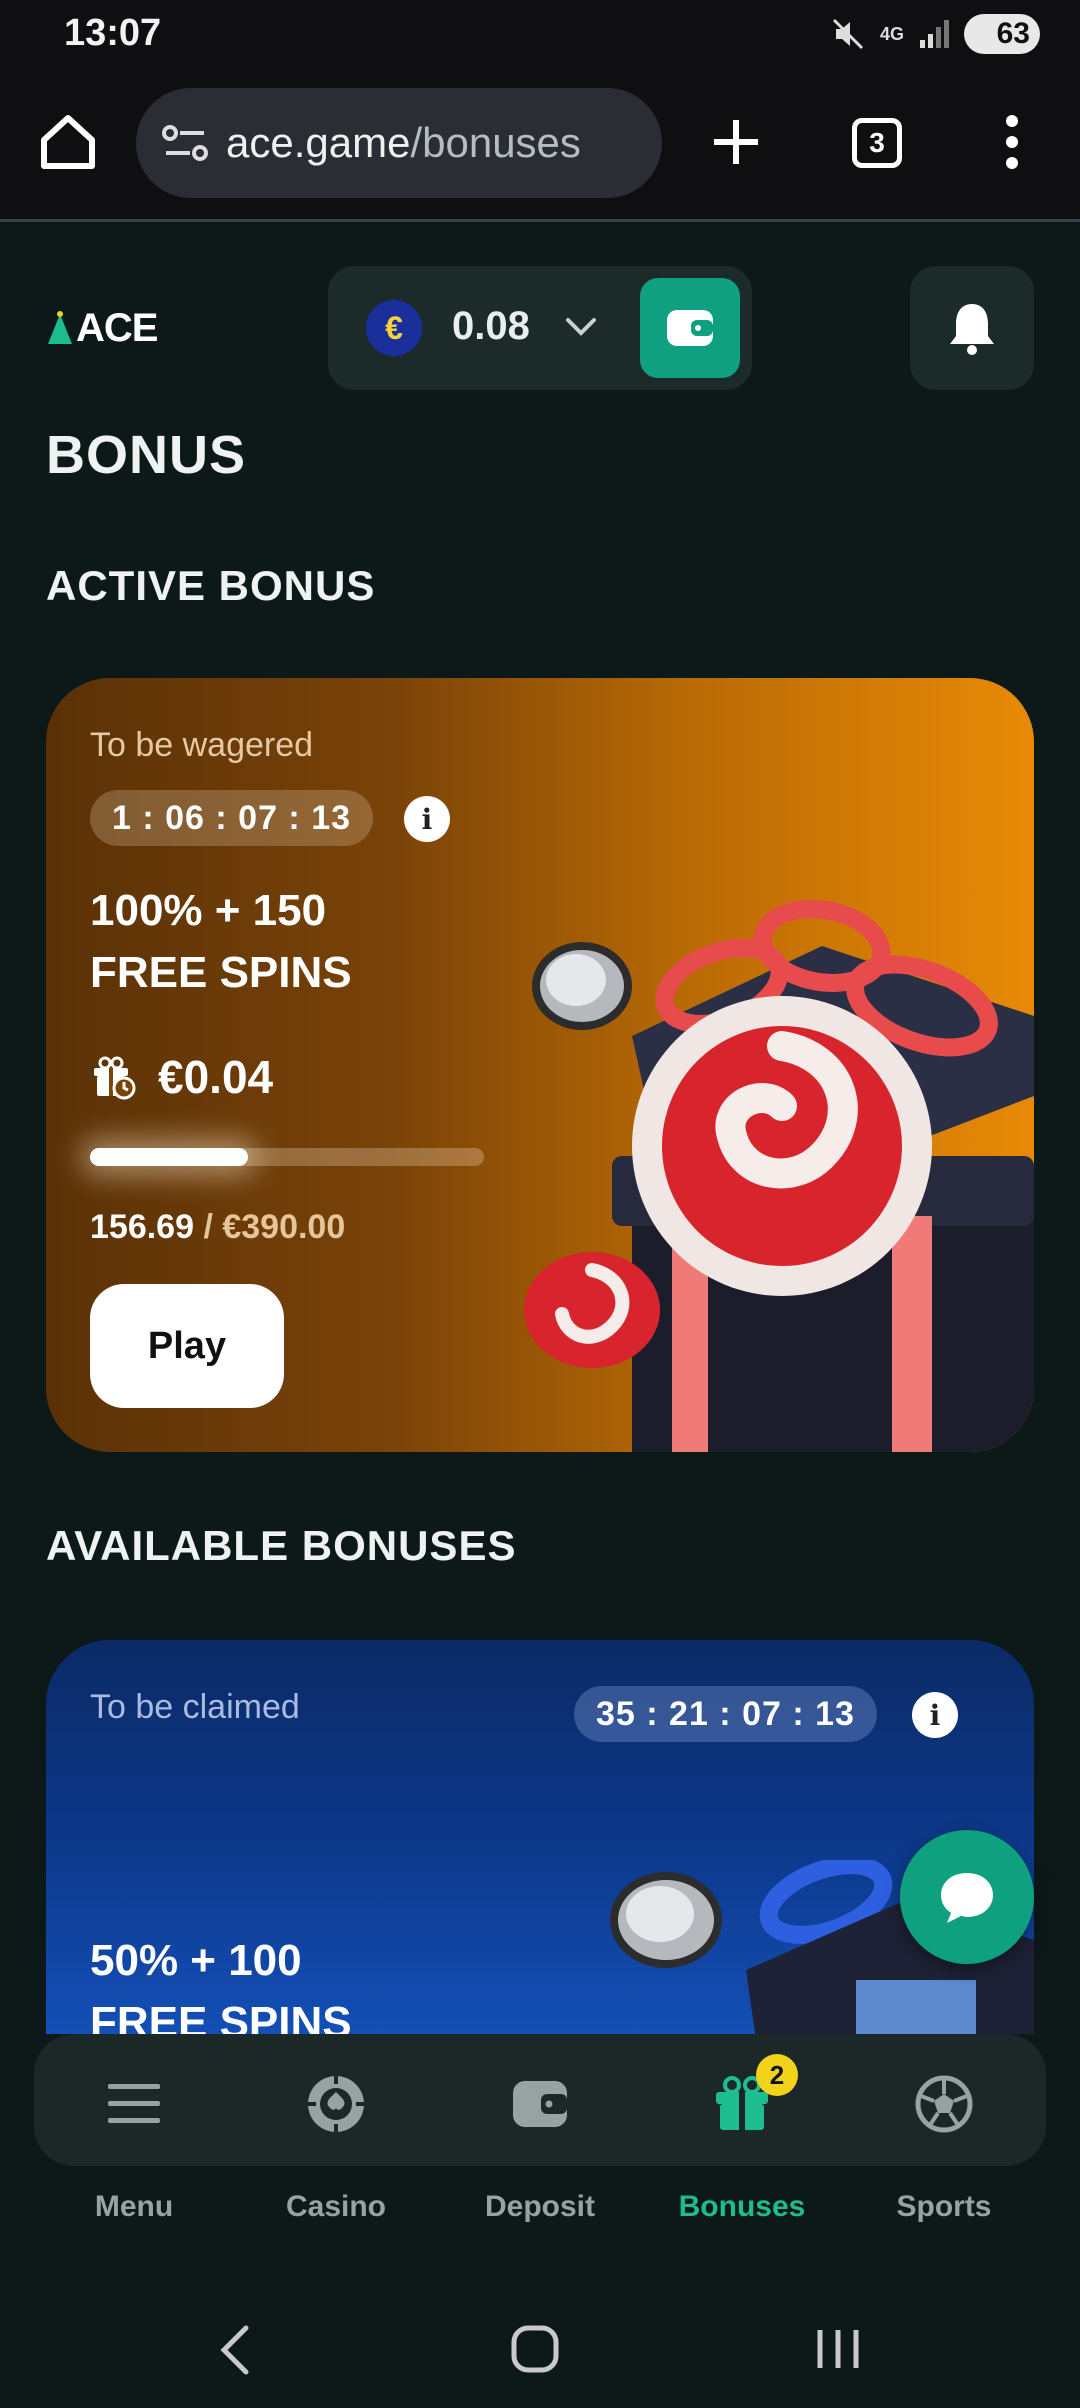 Image resolution: width=1080 pixels, height=2408 pixels. I want to click on nav-label-sports: Sports, so click(944, 2207).